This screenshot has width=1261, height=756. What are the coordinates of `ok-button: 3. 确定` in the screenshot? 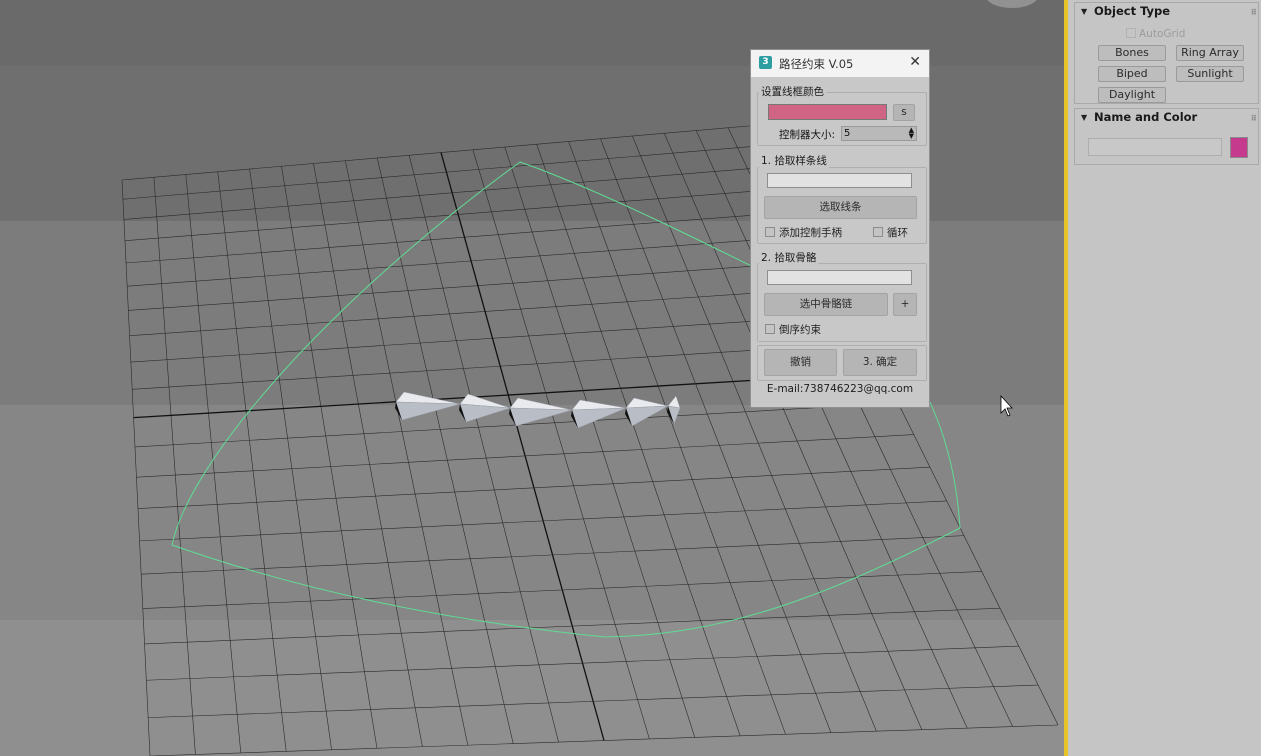 It's located at (880, 362).